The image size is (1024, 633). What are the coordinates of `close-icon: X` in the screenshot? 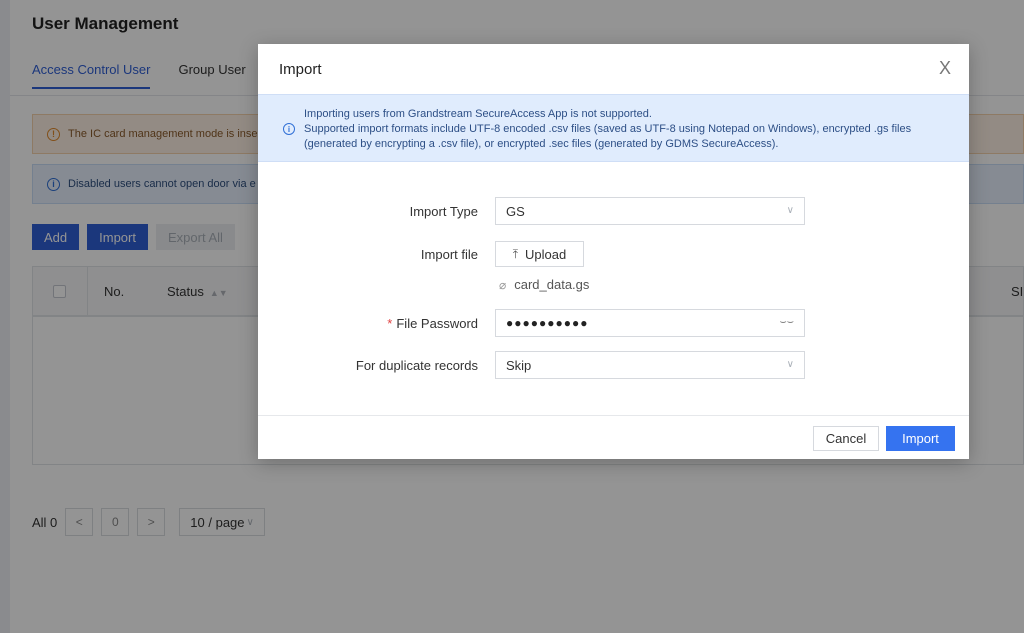 It's located at (945, 68).